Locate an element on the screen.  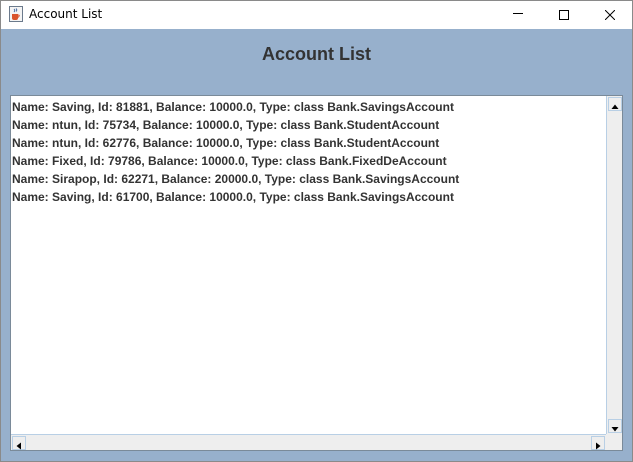
window-title: Account List is located at coordinates (66, 14).